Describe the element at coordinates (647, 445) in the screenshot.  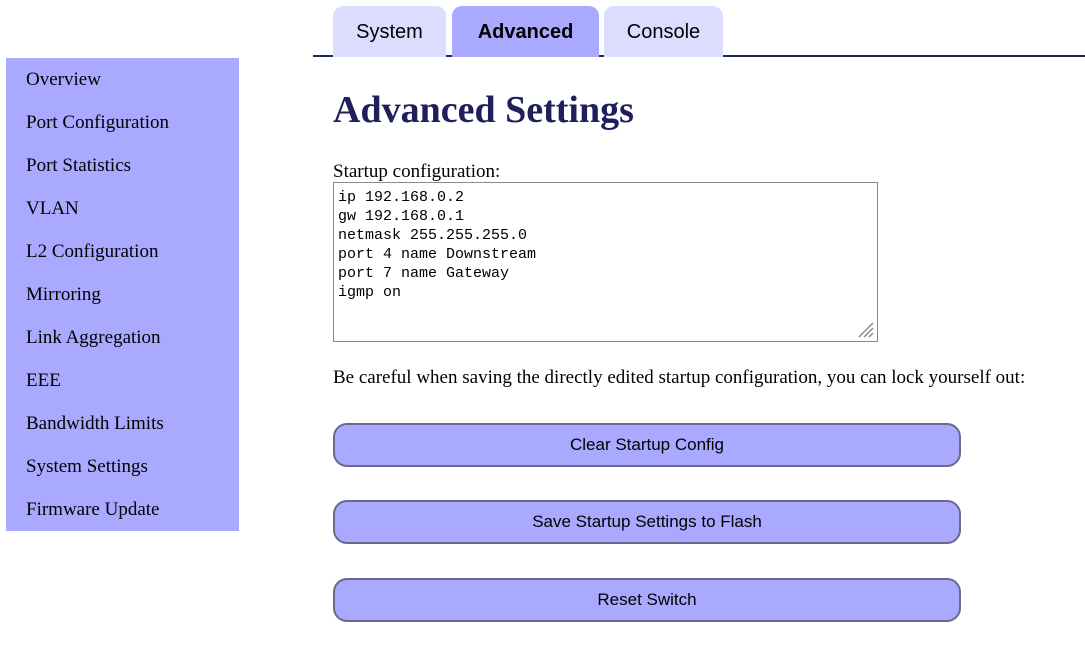
I see `clear-startup-config-button: Clear Startup Config` at that location.